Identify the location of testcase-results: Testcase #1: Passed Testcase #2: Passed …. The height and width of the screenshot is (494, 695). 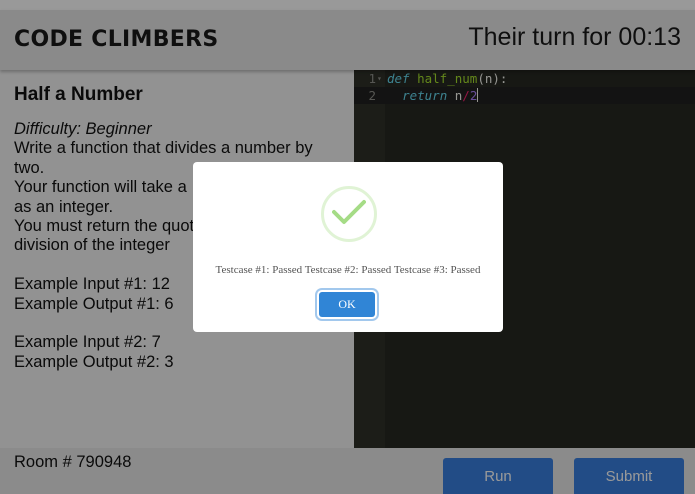
(348, 270).